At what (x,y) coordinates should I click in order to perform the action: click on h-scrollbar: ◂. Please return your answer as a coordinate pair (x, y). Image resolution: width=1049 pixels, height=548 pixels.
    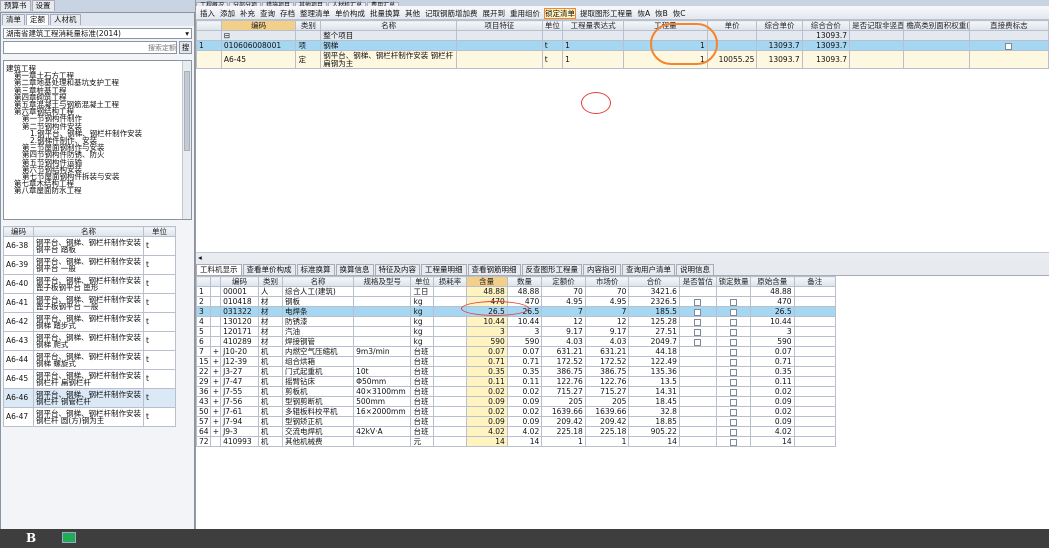
    Looking at the image, I should click on (622, 257).